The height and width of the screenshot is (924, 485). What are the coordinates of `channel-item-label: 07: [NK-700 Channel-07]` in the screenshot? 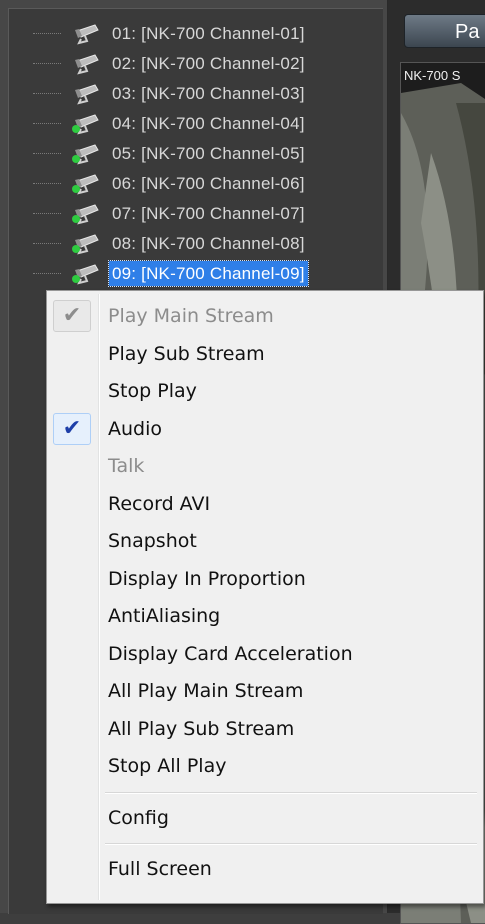 It's located at (208, 213).